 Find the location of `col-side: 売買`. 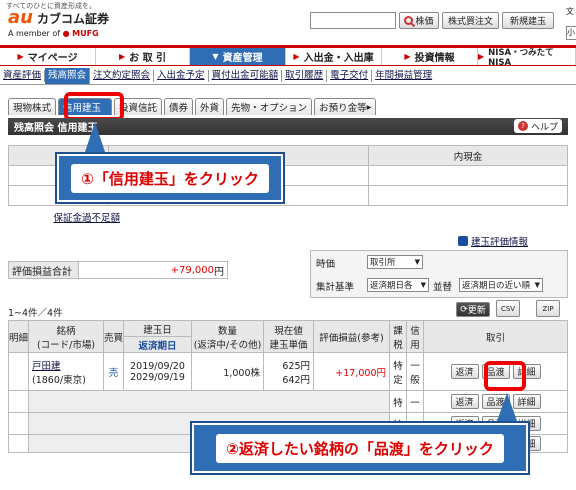

col-side: 売買 is located at coordinates (113, 336).